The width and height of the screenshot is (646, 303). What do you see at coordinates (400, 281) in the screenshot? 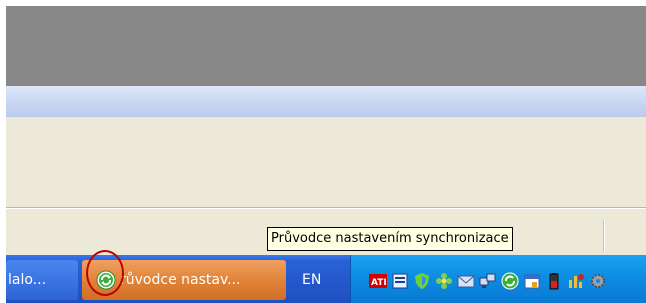
I see `notes-icon` at bounding box center [400, 281].